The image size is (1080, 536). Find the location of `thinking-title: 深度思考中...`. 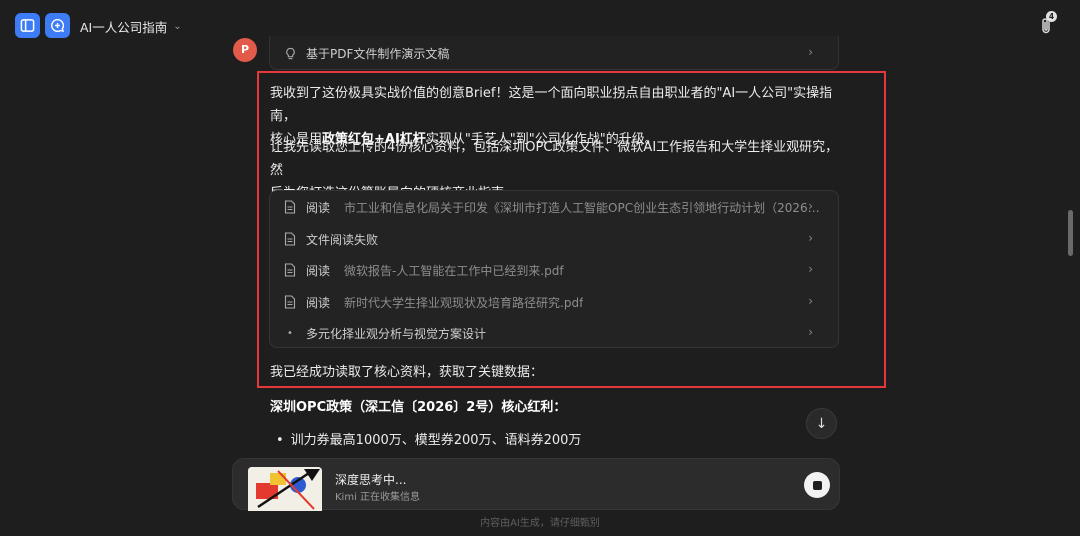

thinking-title: 深度思考中... is located at coordinates (371, 480).